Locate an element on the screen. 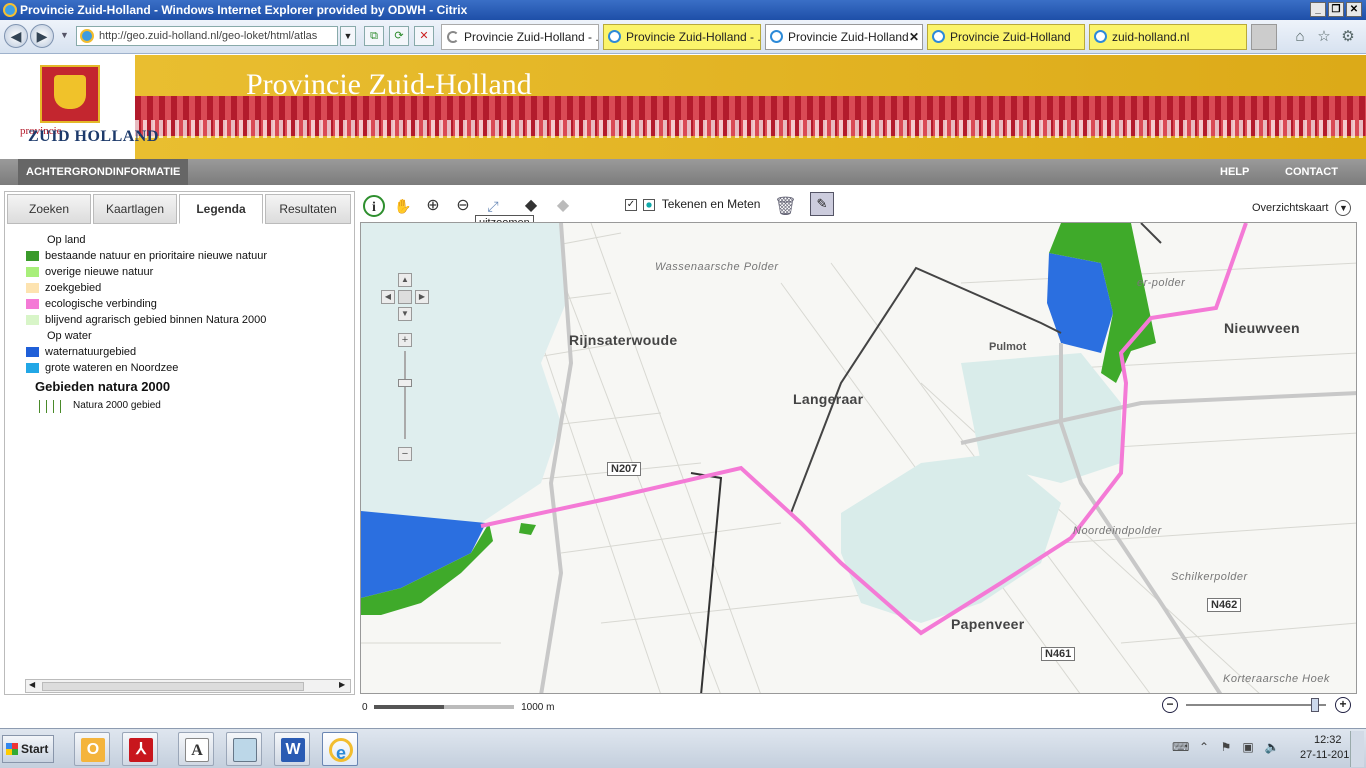  volume-icon: 🔈 is located at coordinates (1272, 748).